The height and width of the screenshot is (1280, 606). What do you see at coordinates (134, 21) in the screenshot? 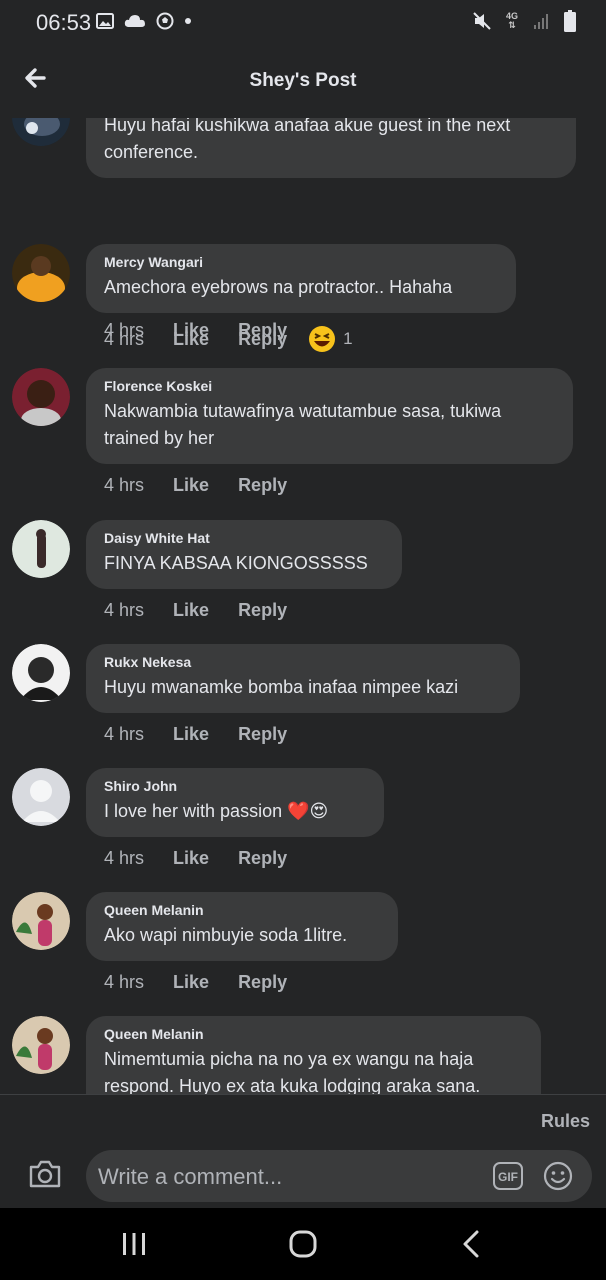
I see `cloud-icon` at bounding box center [134, 21].